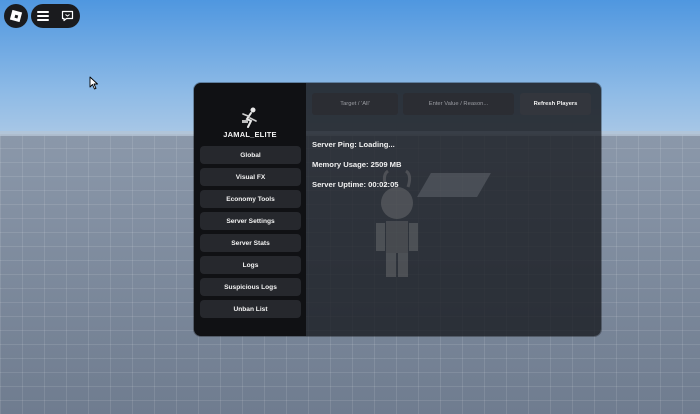 This screenshot has height=414, width=700. I want to click on nav-global-button: Global, so click(250, 155).